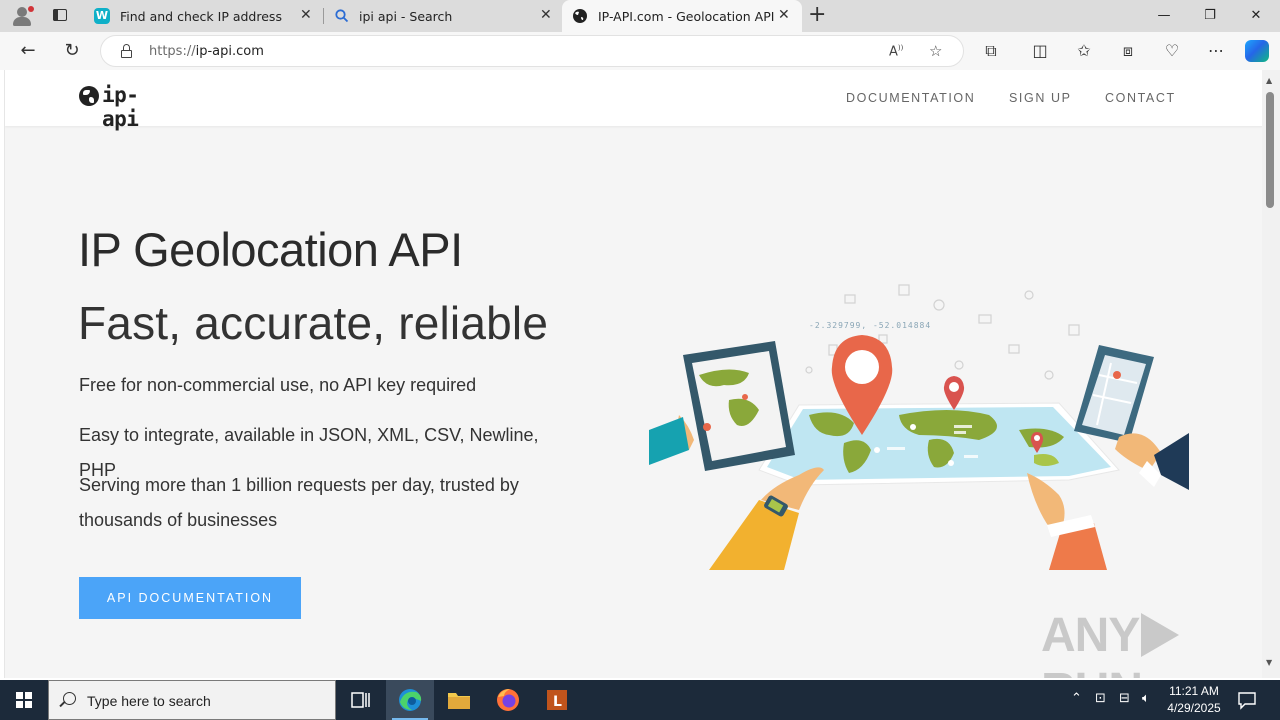 This screenshot has height=720, width=1280. I want to click on start-button, so click(24, 700).